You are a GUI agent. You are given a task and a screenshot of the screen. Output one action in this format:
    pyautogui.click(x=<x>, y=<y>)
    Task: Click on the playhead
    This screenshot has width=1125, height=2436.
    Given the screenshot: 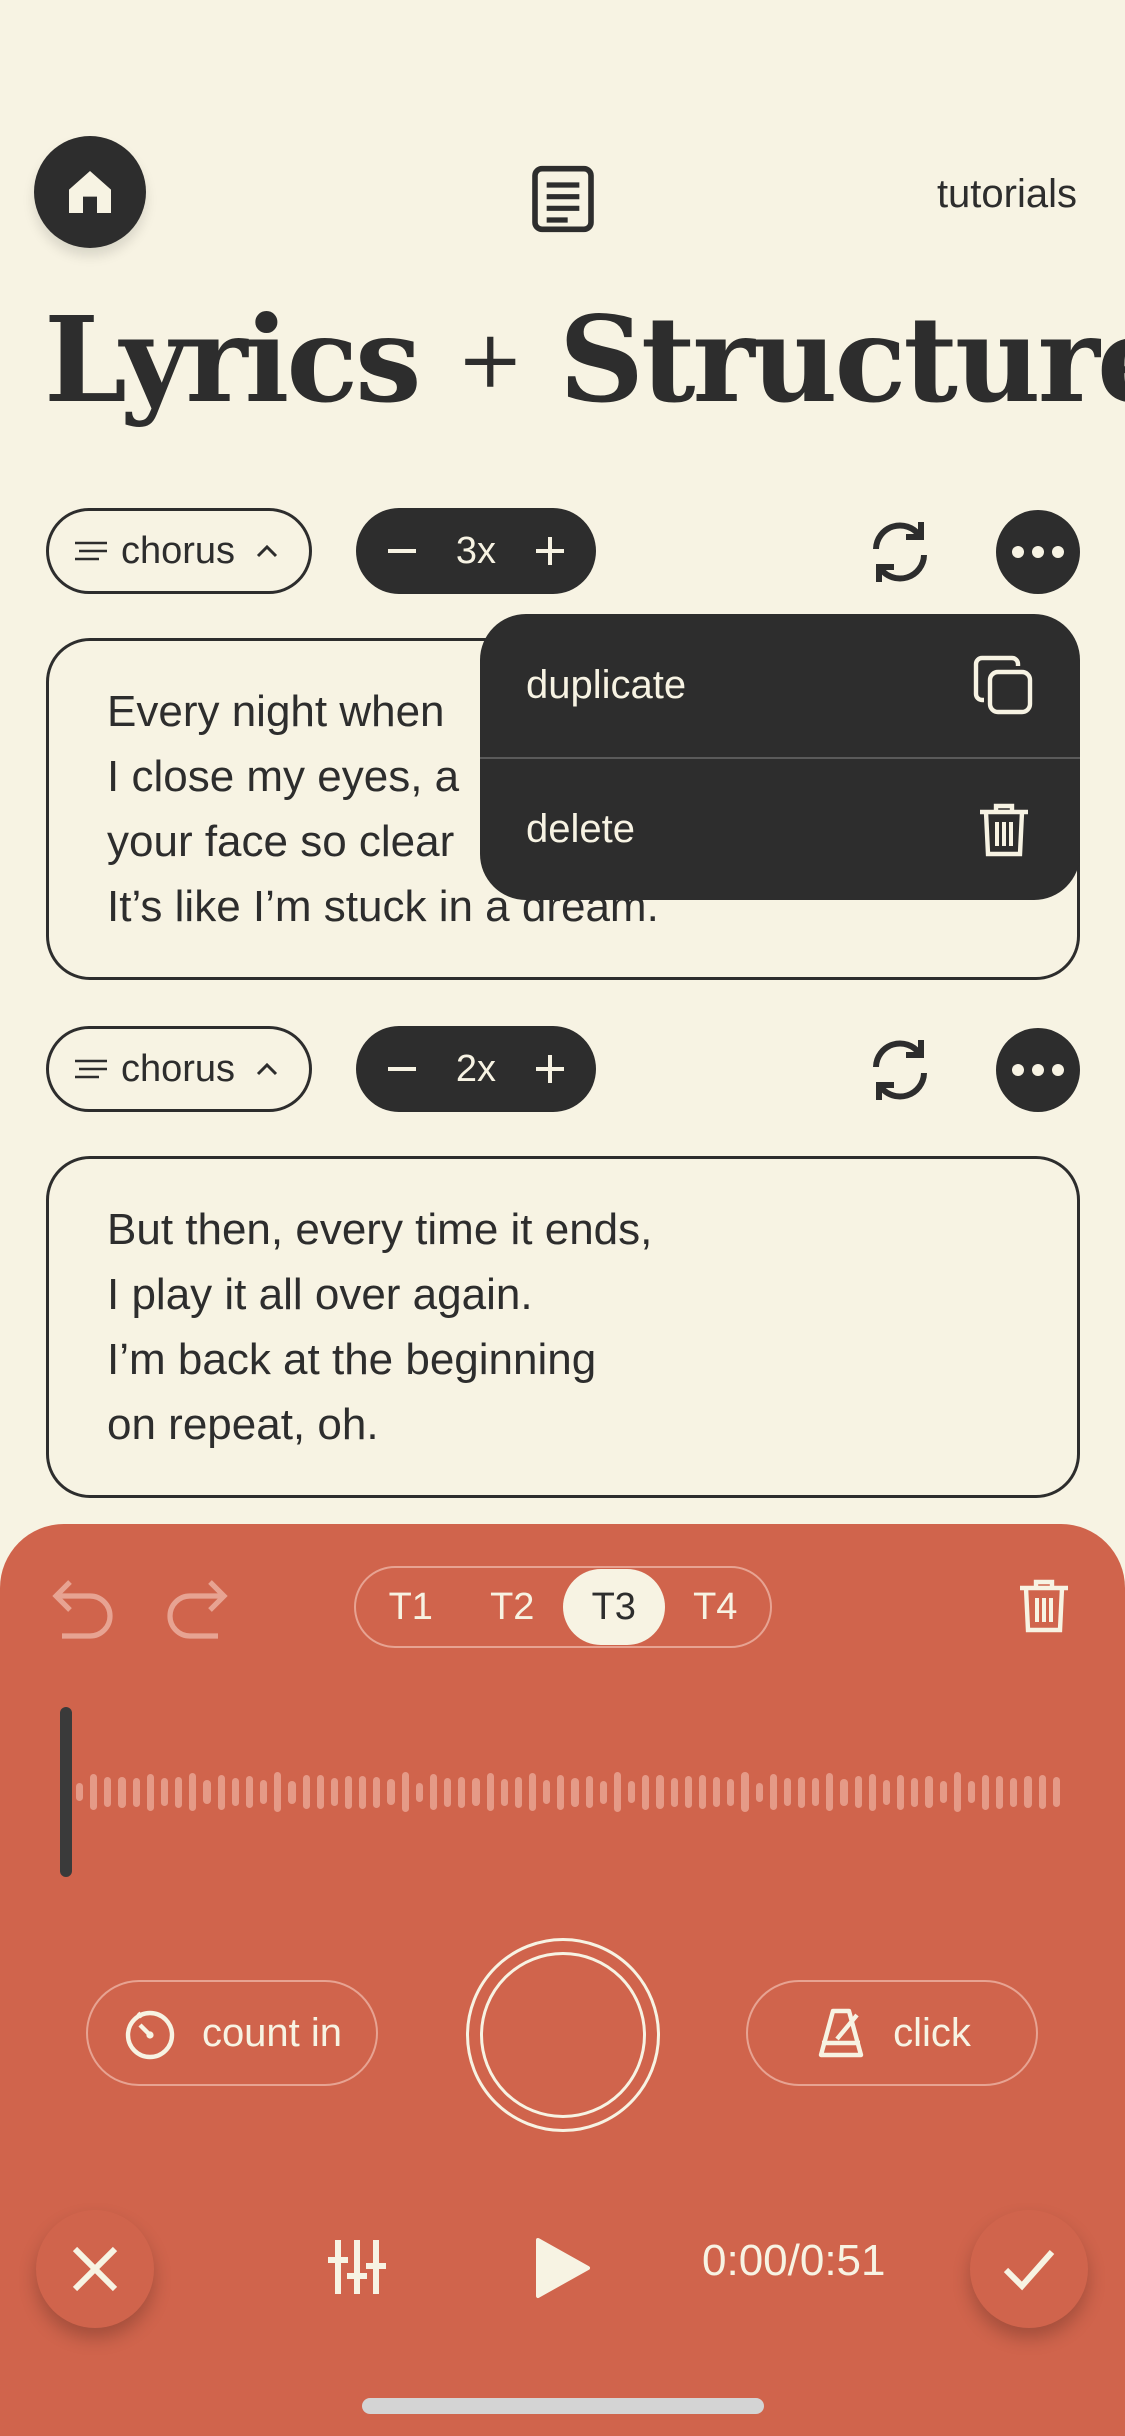 What is the action you would take?
    pyautogui.click(x=66, y=1792)
    